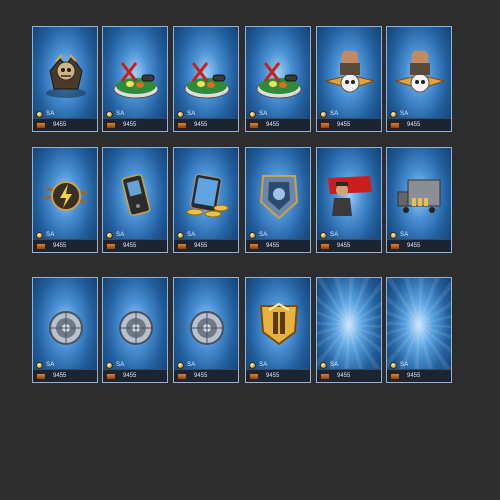  Describe the element at coordinates (207, 194) in the screenshot. I see `tablet-gold-coins-icon` at that location.